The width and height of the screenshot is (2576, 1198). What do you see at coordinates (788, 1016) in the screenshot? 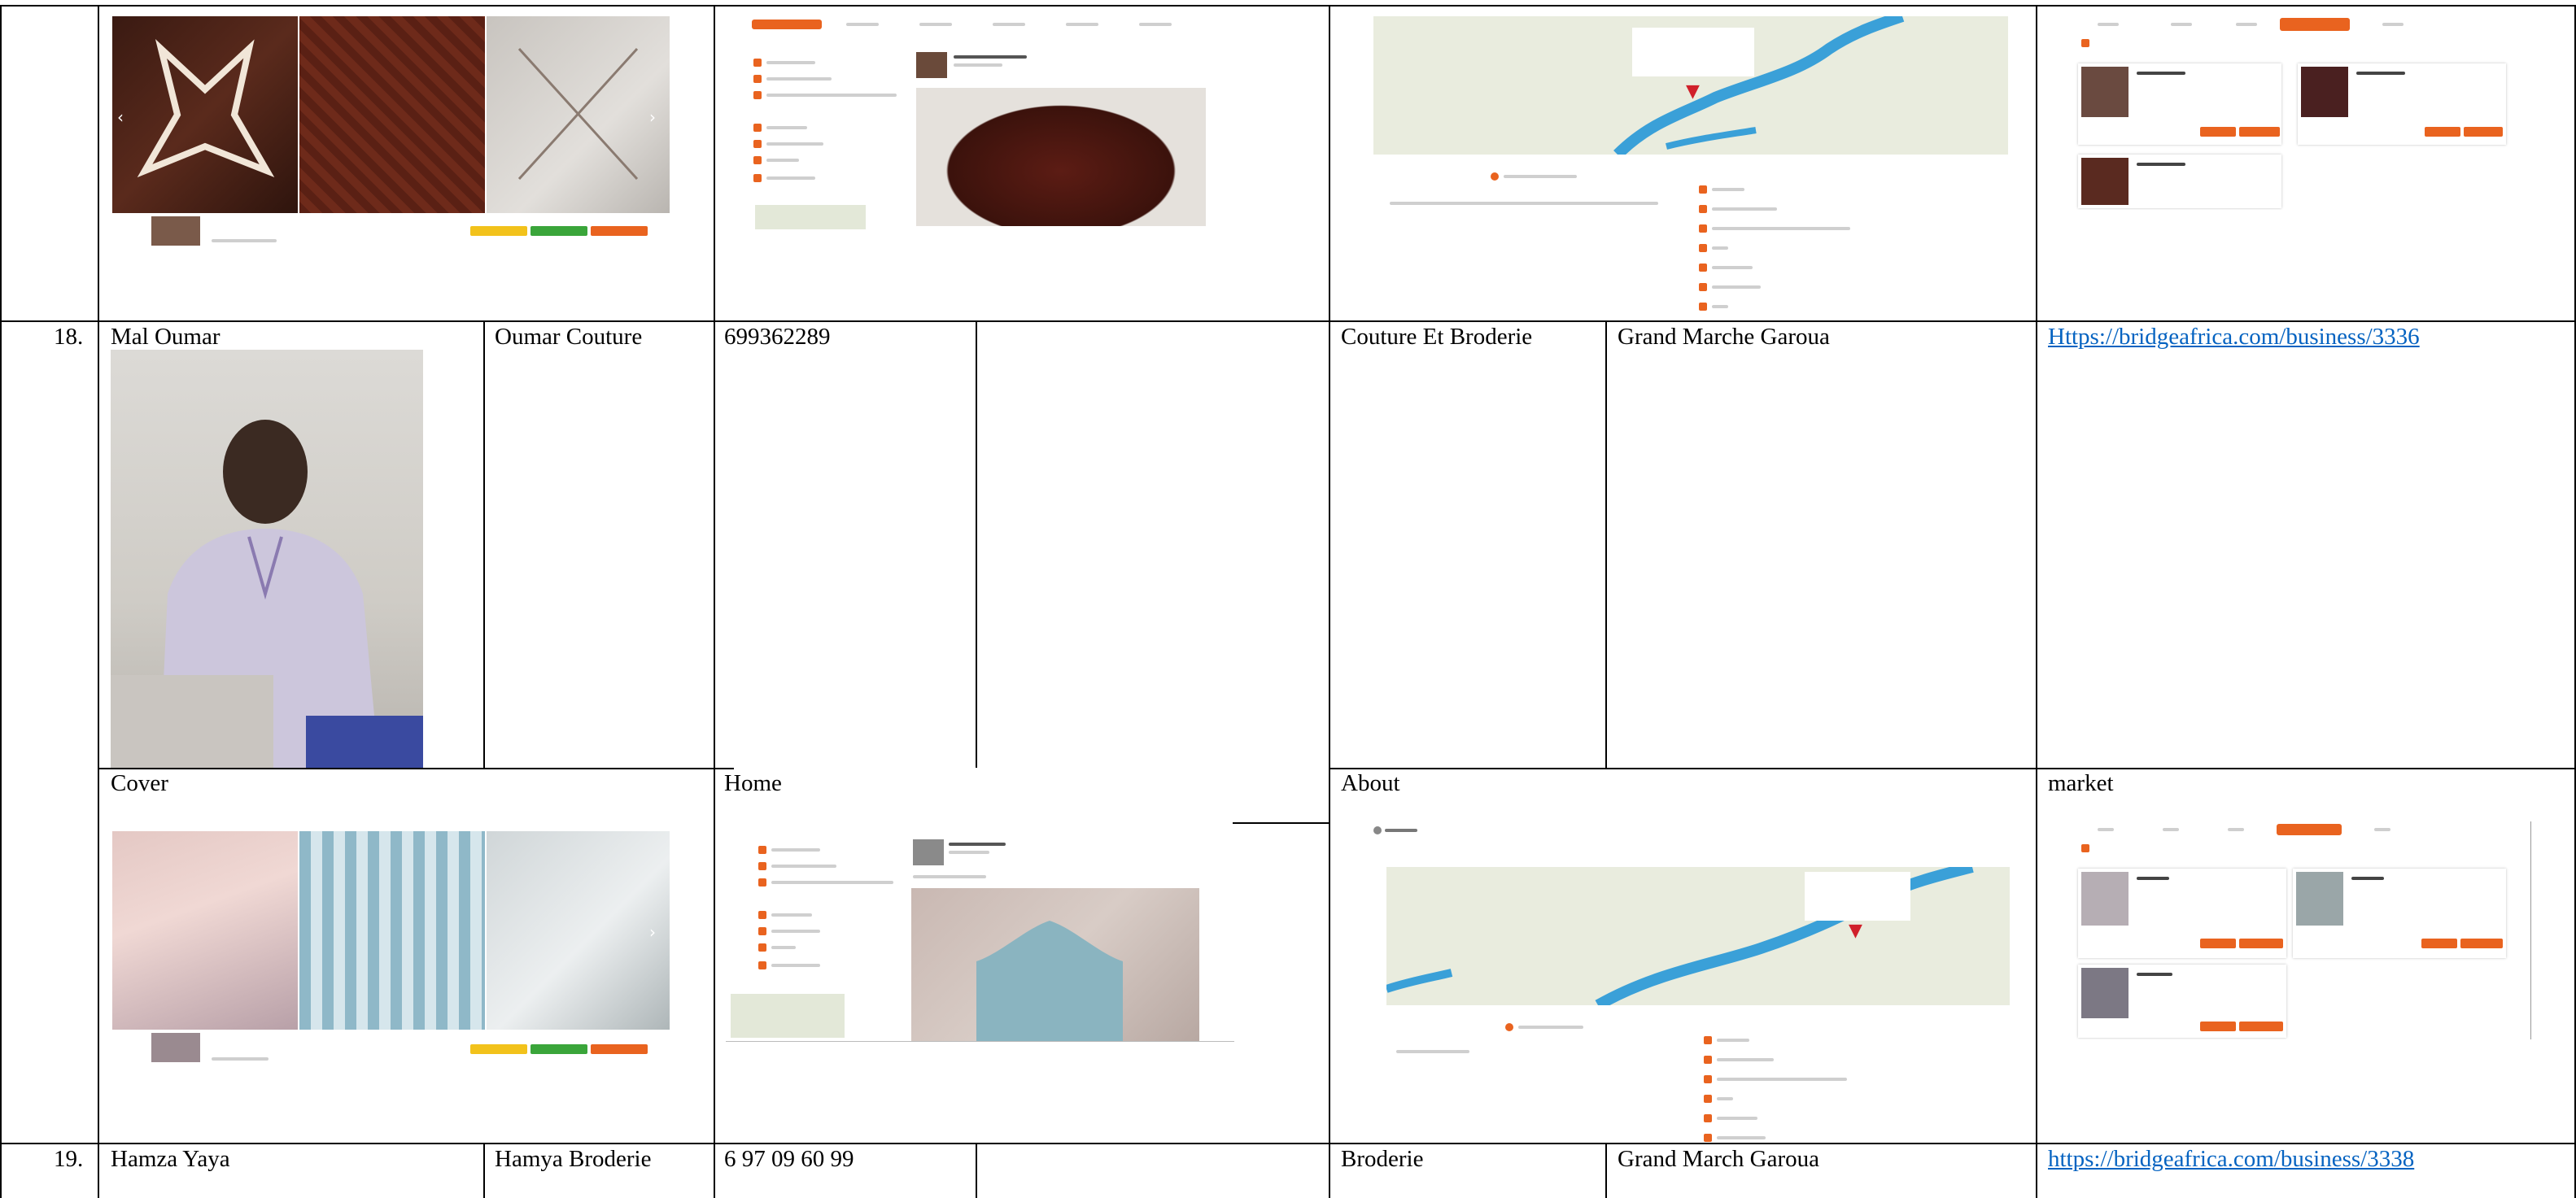
I see `mini-map` at bounding box center [788, 1016].